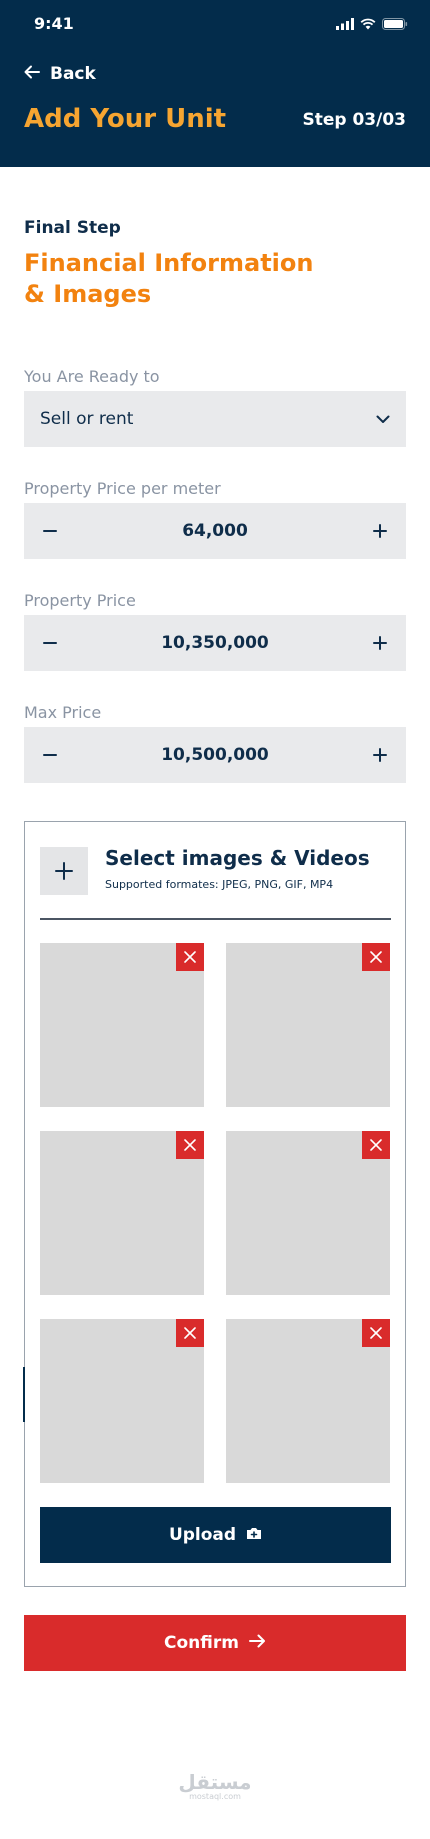 The width and height of the screenshot is (430, 1839). I want to click on property-price-label: Property Price, so click(80, 600).